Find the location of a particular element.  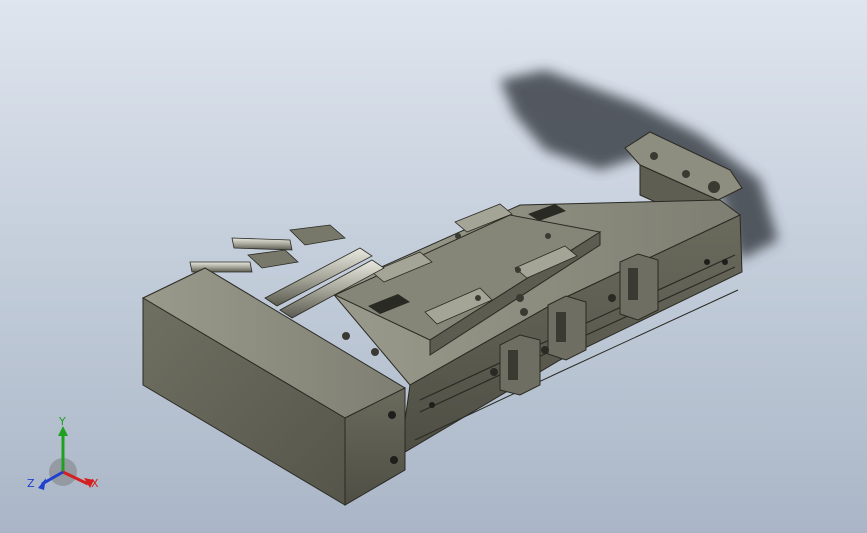

y-axis-label: Y is located at coordinates (62, 421).